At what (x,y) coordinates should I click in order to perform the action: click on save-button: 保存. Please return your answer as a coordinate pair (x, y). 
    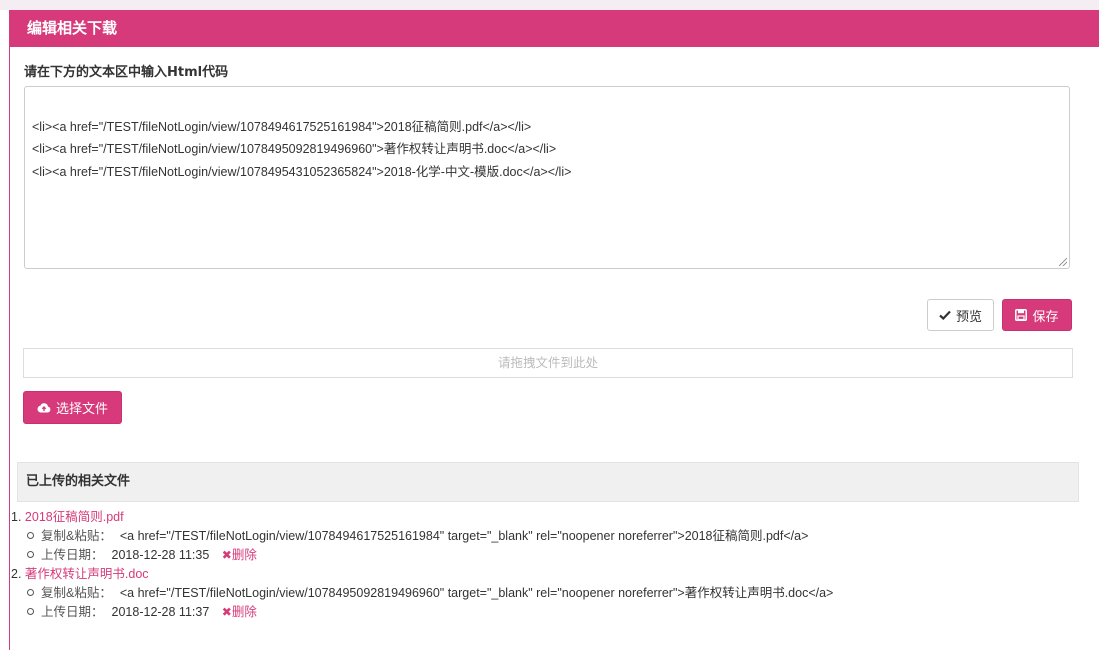
    Looking at the image, I should click on (1037, 315).